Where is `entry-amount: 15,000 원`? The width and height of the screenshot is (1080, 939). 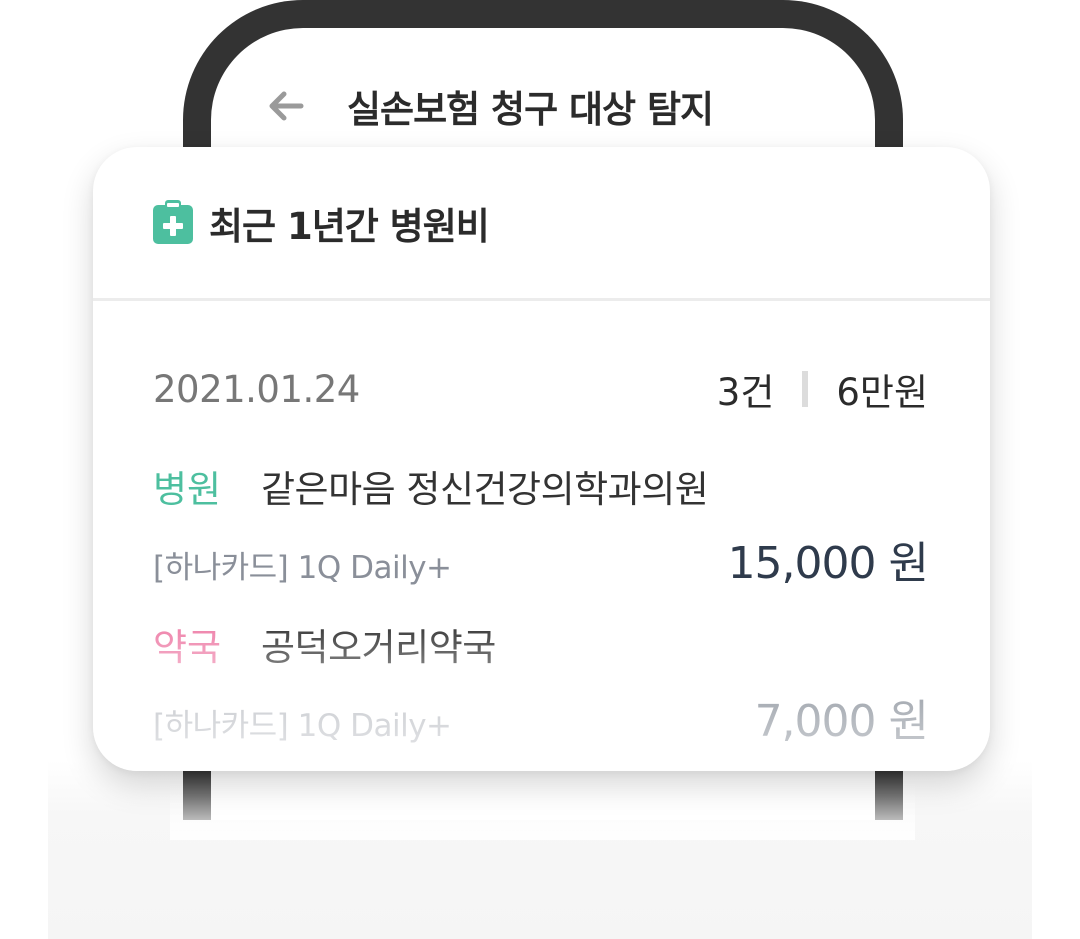
entry-amount: 15,000 원 is located at coordinates (828, 563).